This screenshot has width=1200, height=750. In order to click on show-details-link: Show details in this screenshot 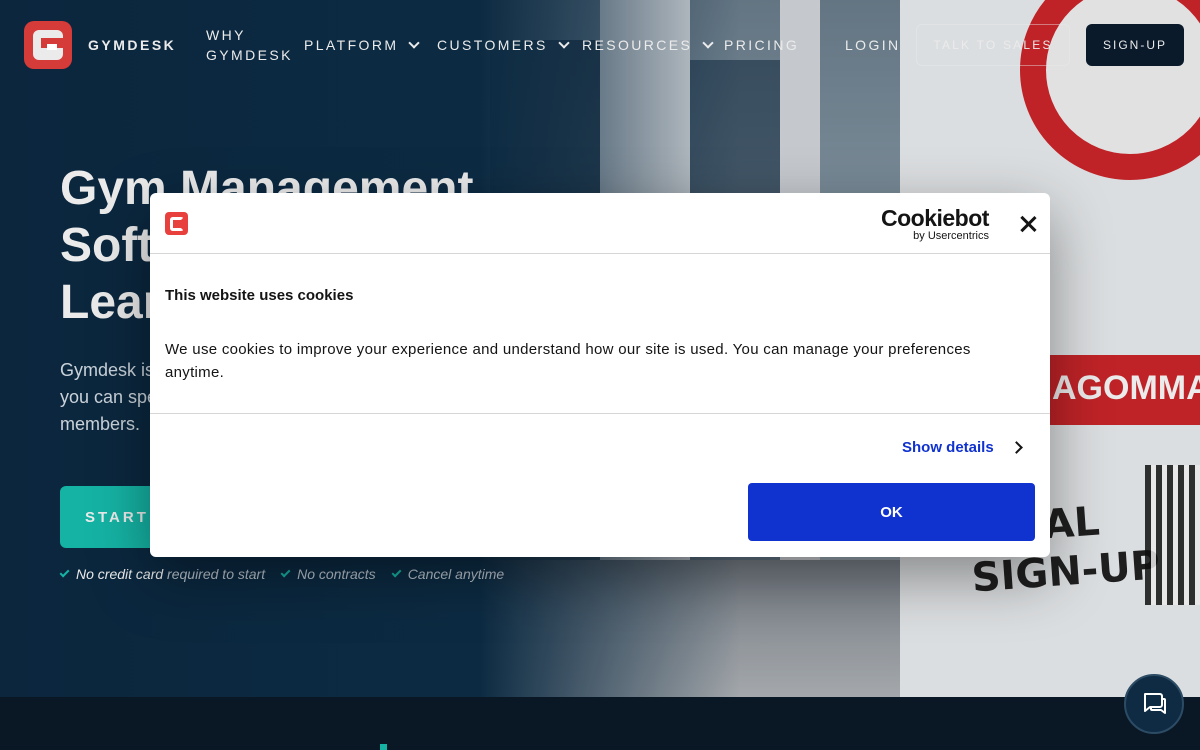, I will do `click(962, 447)`.